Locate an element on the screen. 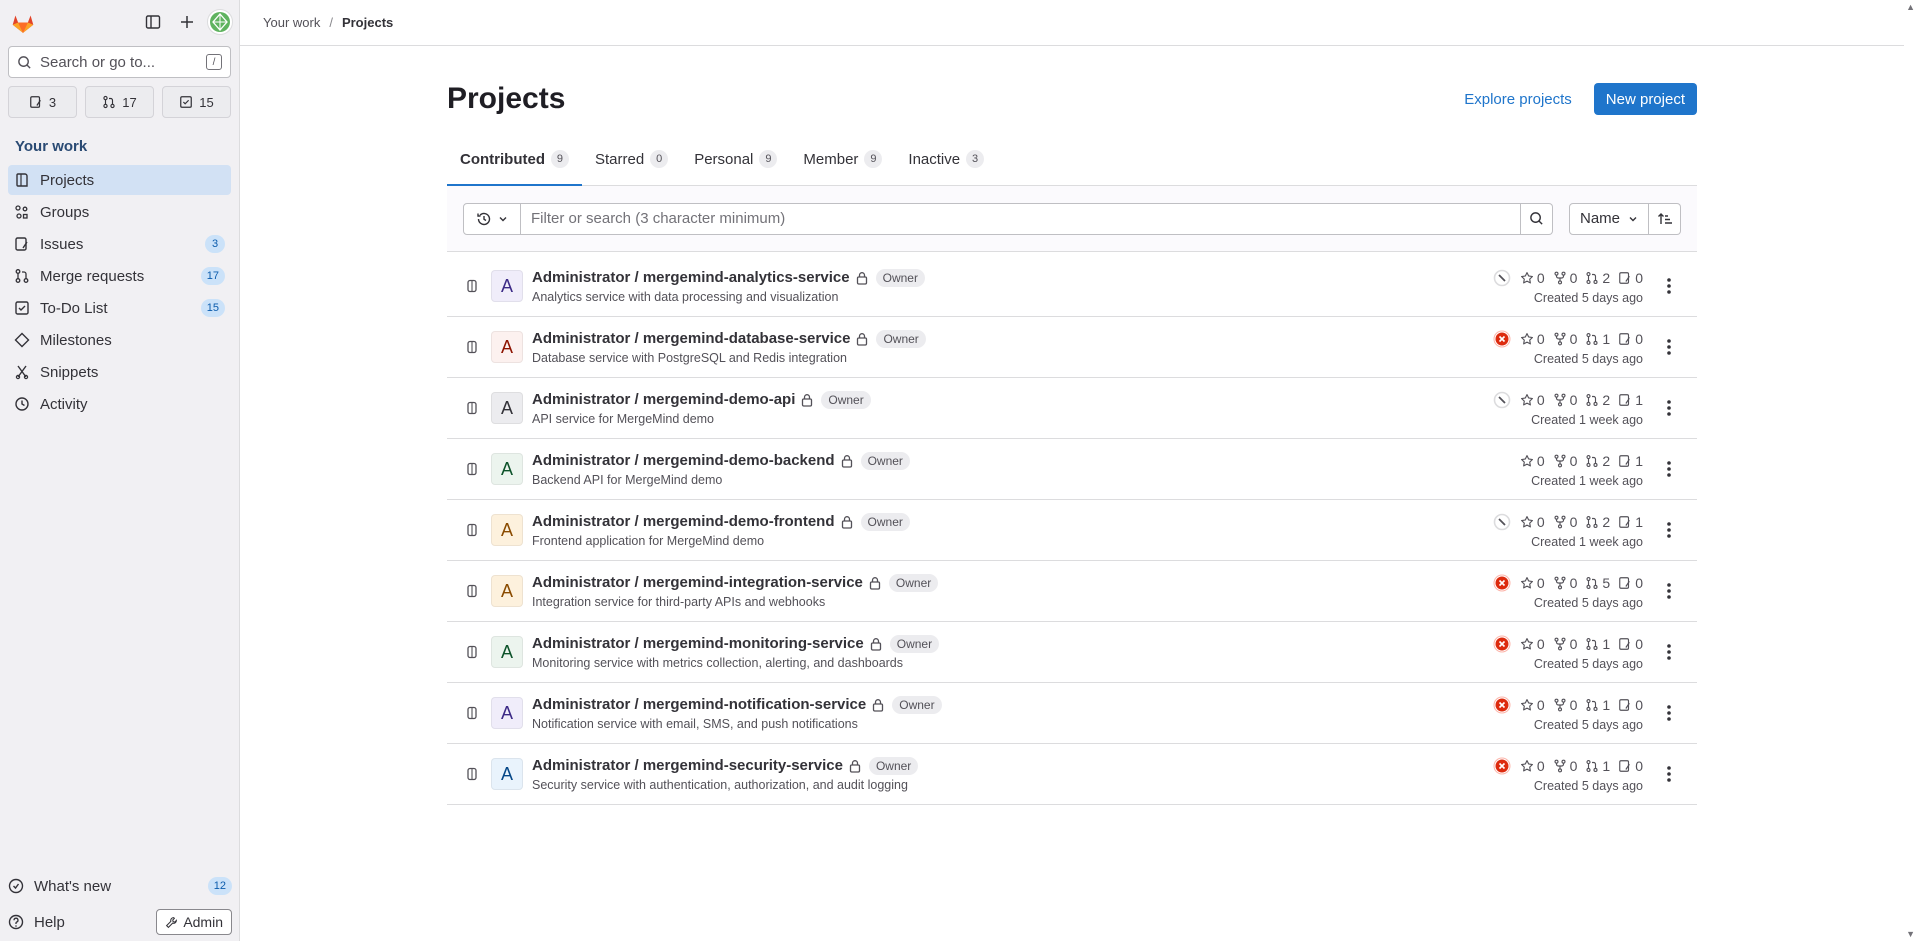 This screenshot has width=1918, height=941. global-search-input: Search or go to... / is located at coordinates (119, 62).